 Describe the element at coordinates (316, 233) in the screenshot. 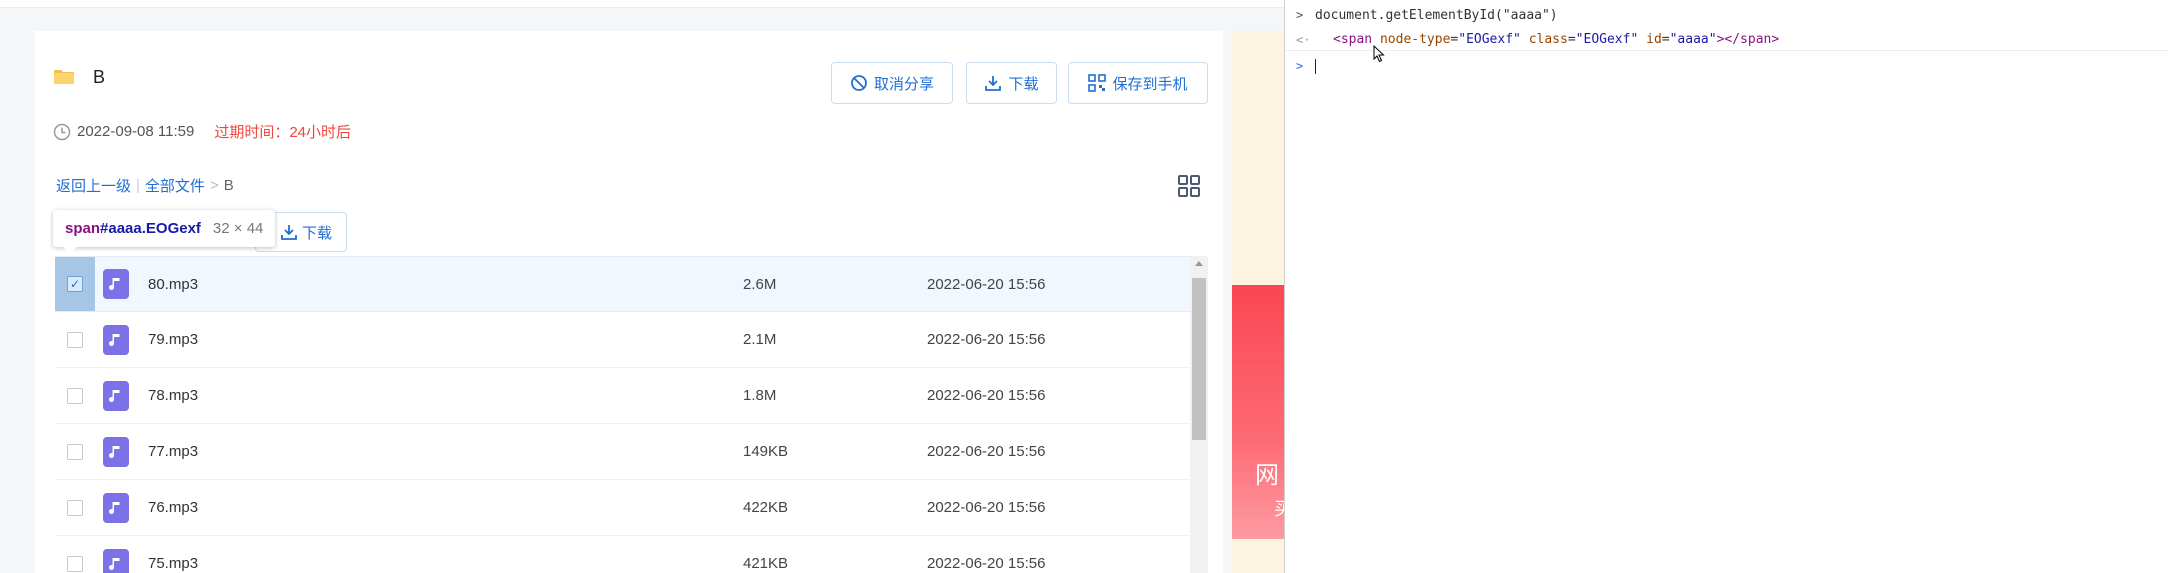

I see `toolbar-download-label: 下载` at that location.